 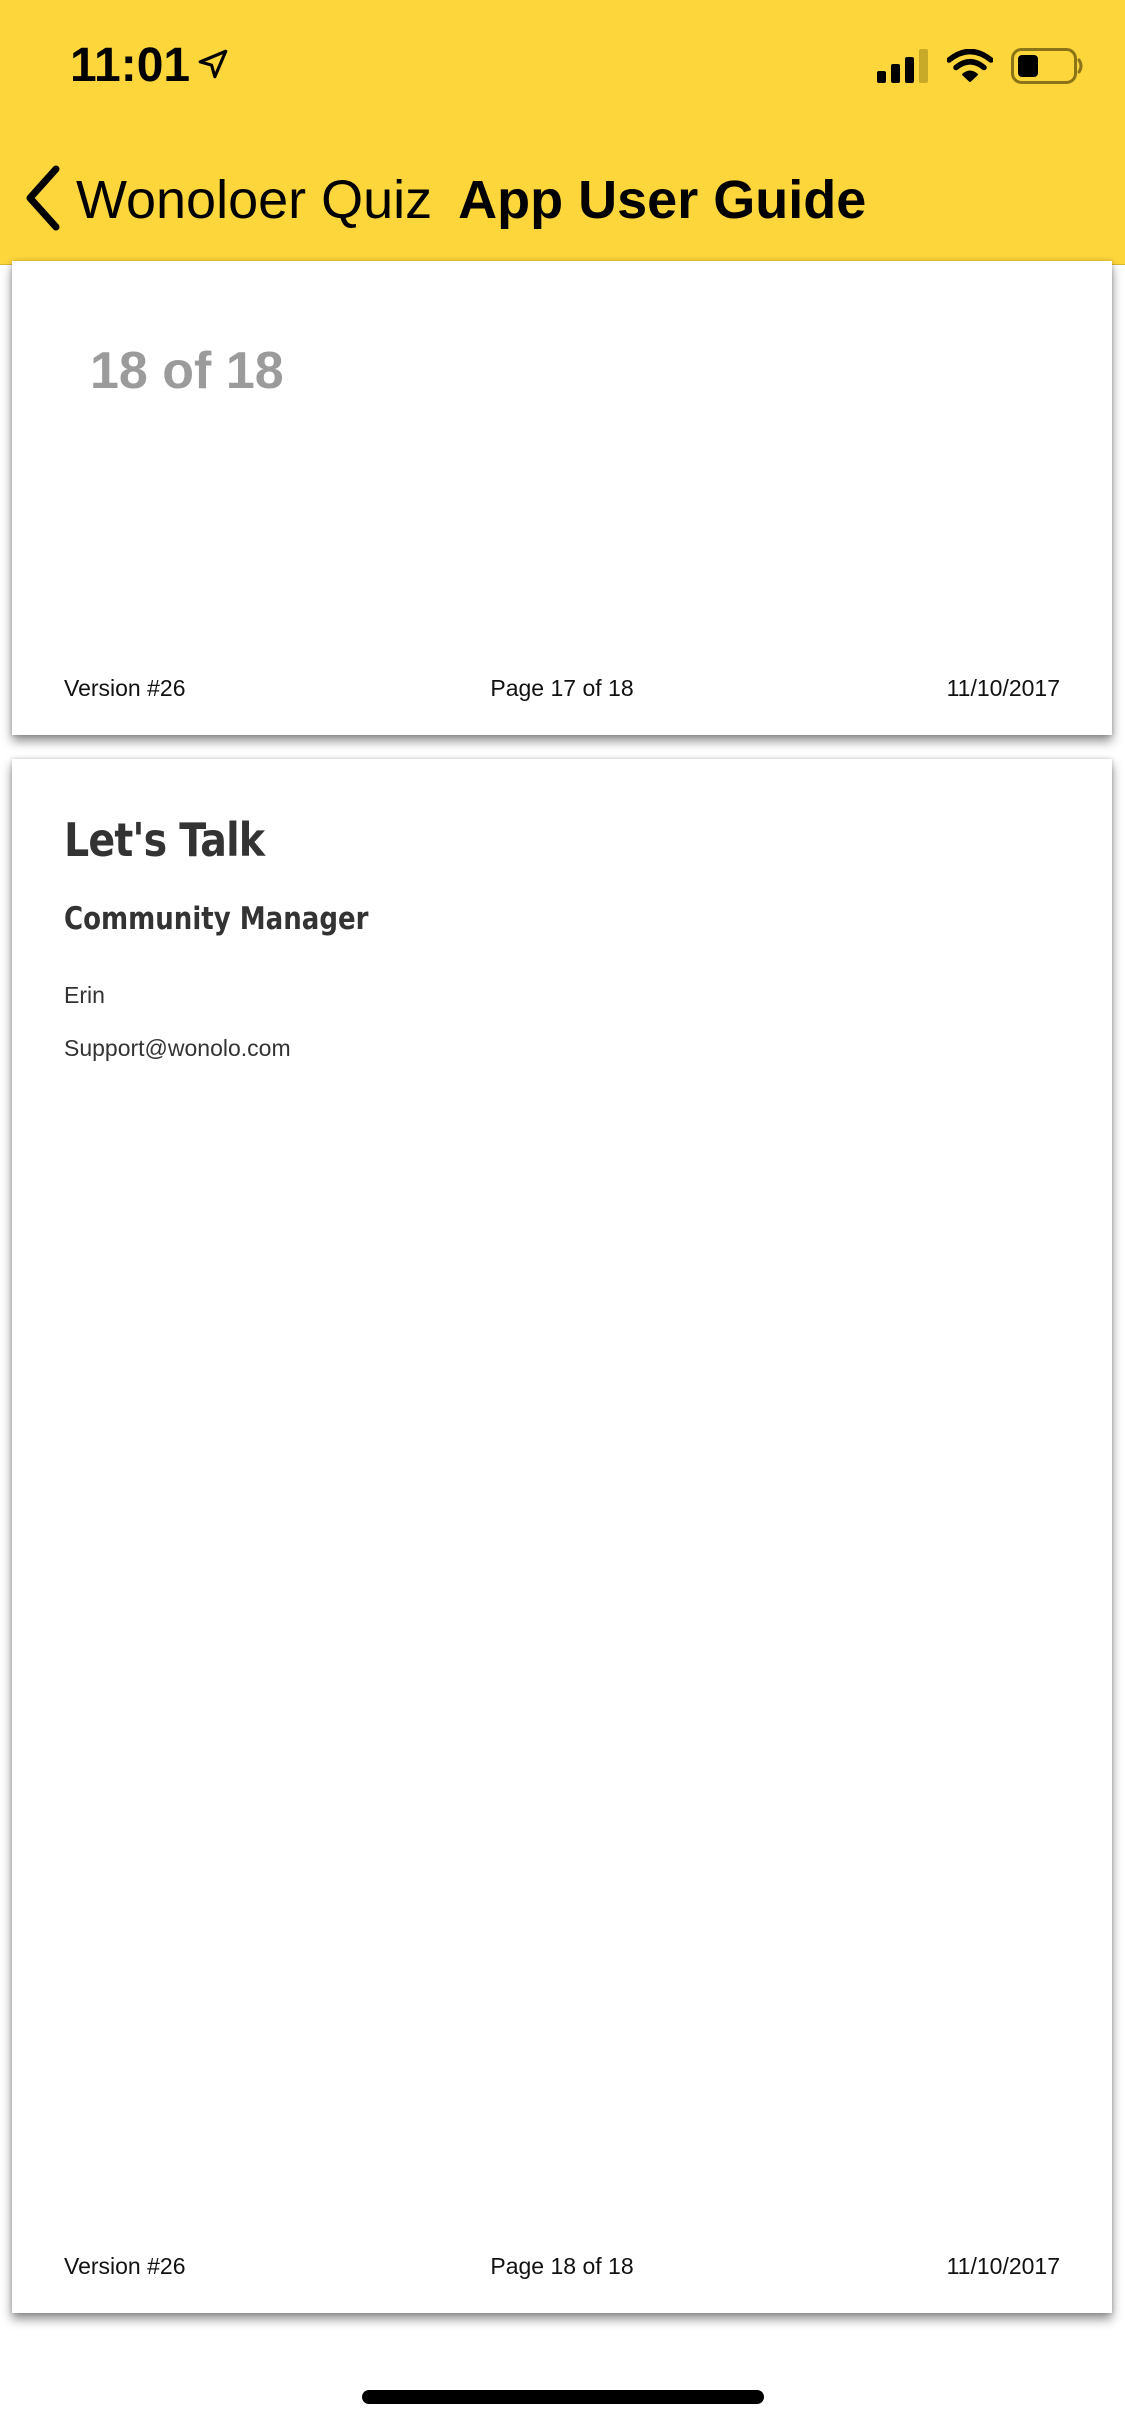 I want to click on status-indicators, so click(x=981, y=68).